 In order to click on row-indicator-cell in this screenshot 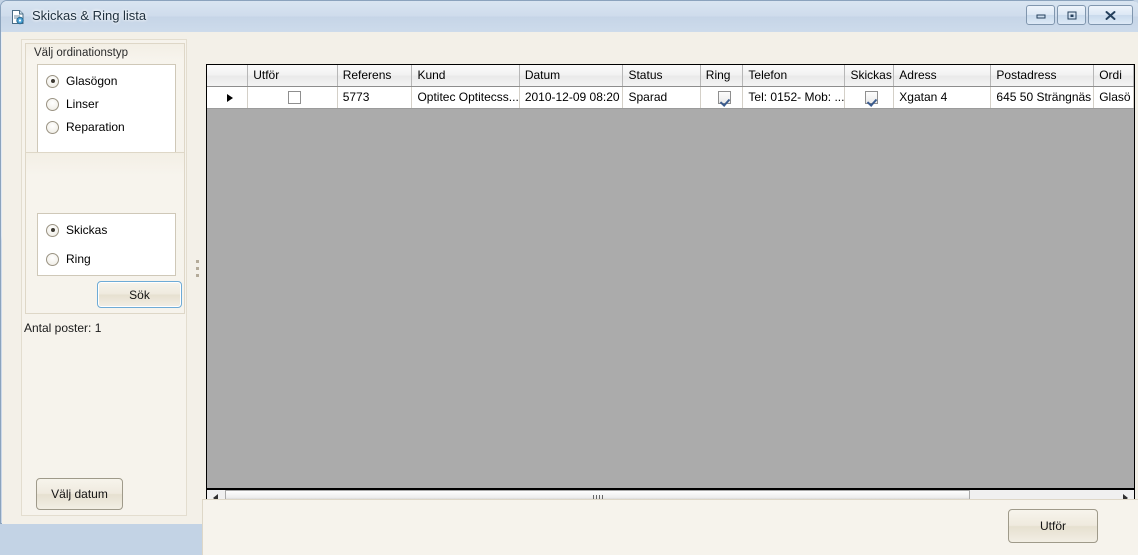, I will do `click(228, 97)`.